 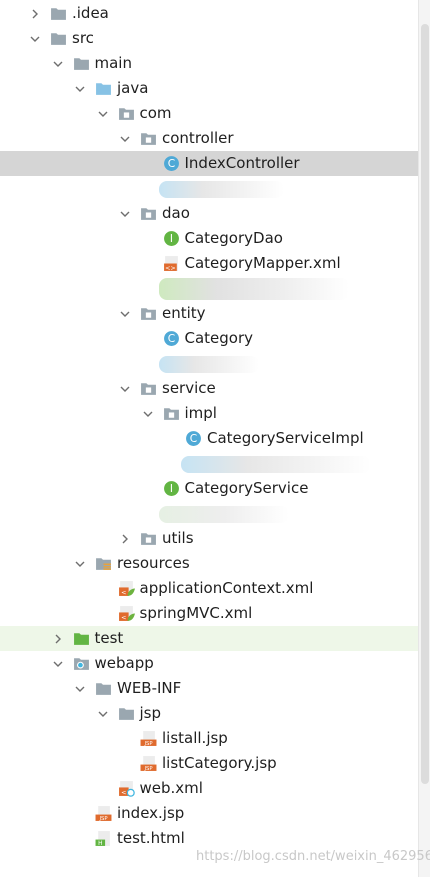 What do you see at coordinates (285, 438) in the screenshot?
I see `tree-item-label: CategoryServiceImpl` at bounding box center [285, 438].